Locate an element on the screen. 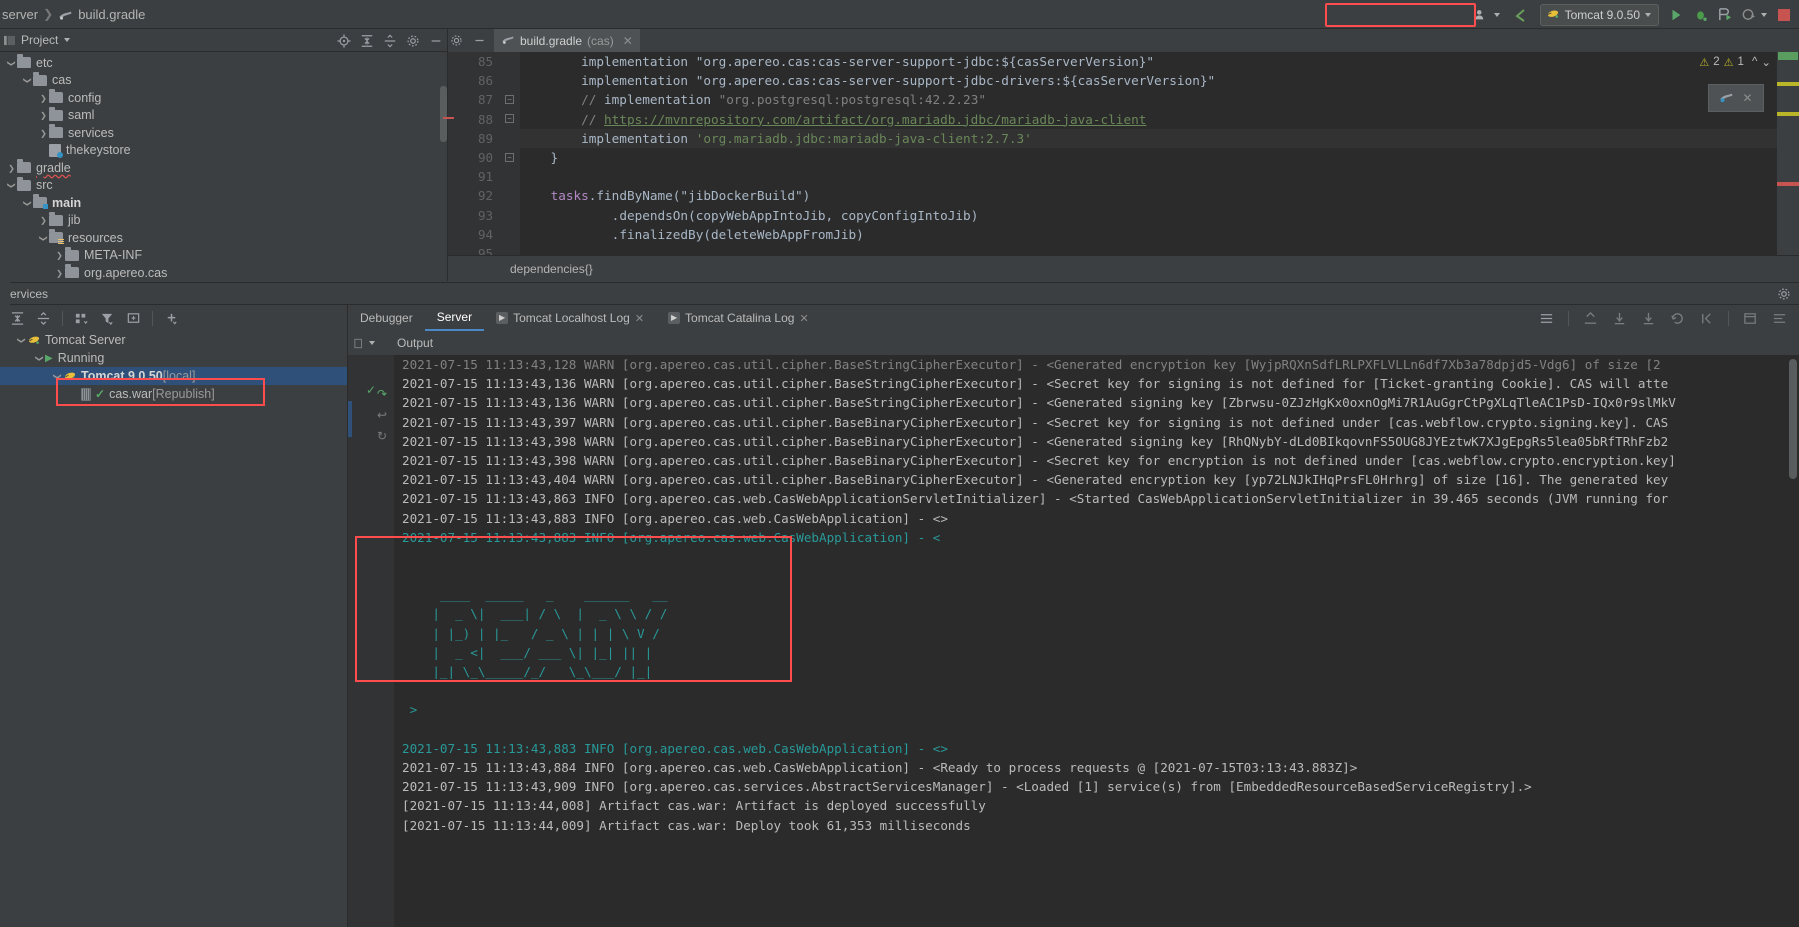 This screenshot has height=927, width=1799. project-tree-item-services: services is located at coordinates (223, 133).